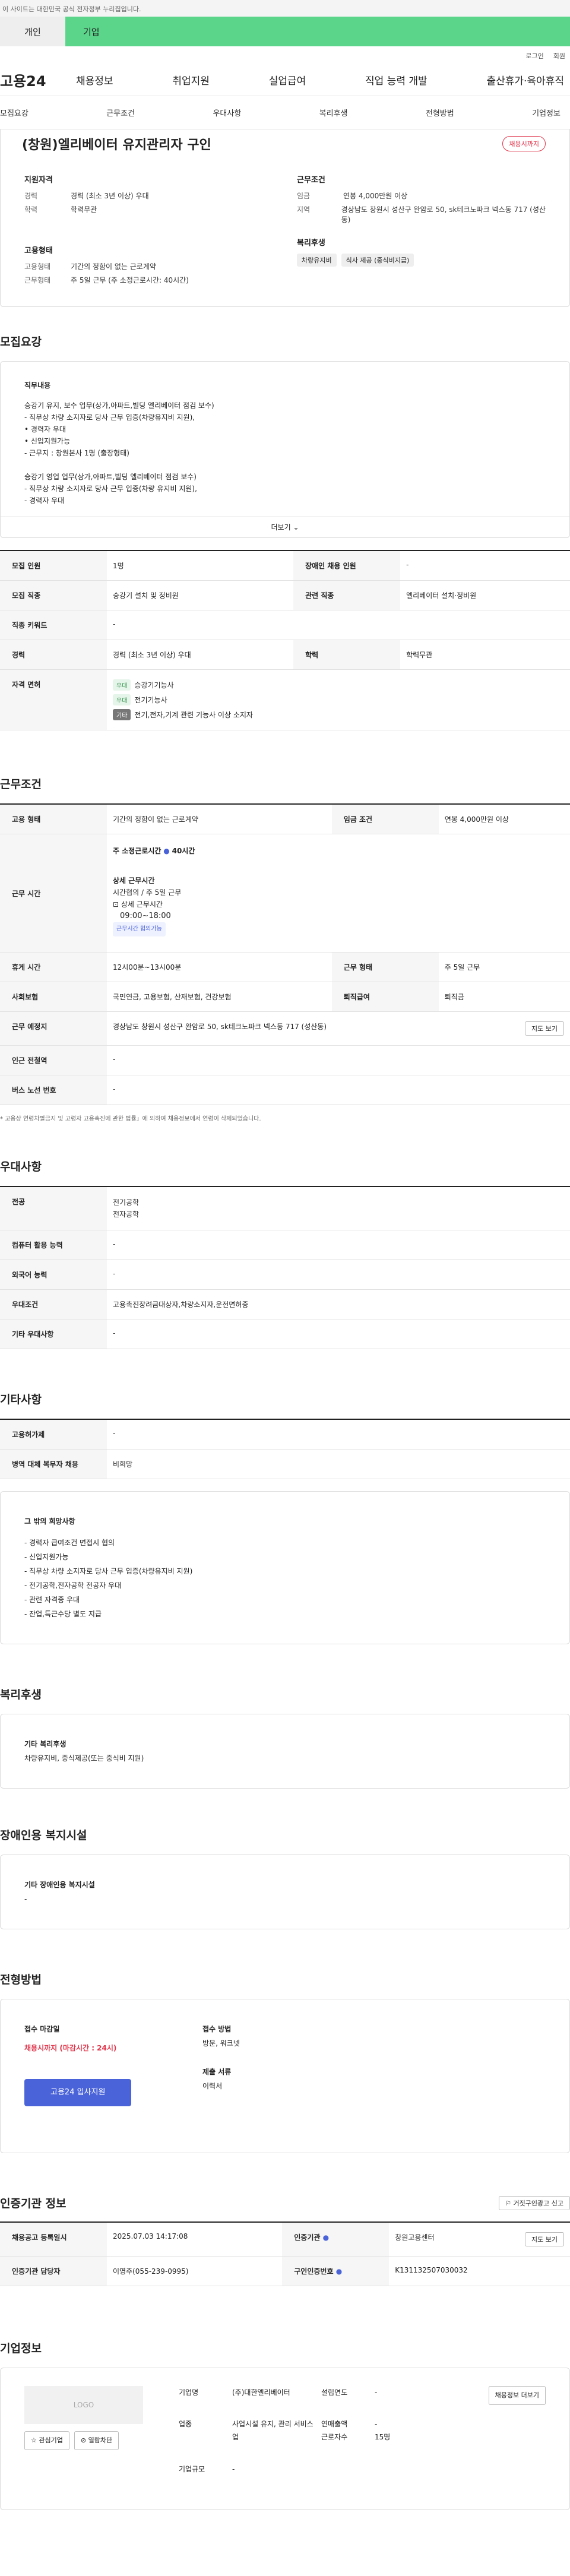  I want to click on recruit-title: 모집요강, so click(21, 342).